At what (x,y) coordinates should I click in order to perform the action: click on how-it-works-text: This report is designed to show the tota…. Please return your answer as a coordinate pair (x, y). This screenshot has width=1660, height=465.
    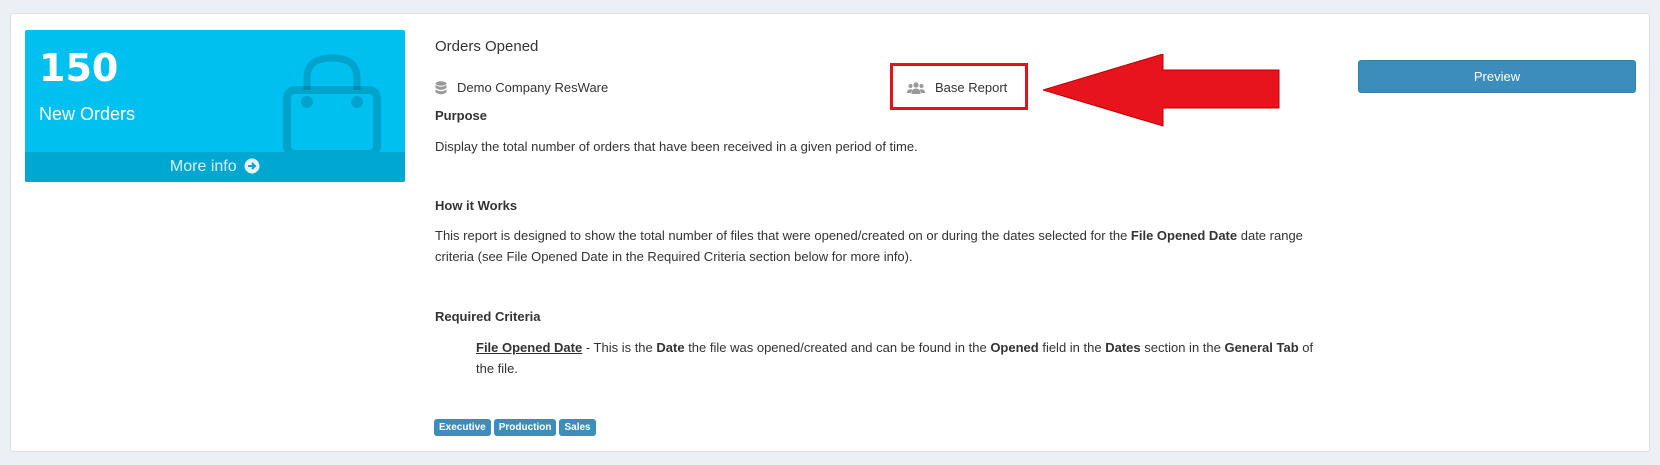
    Looking at the image, I should click on (869, 246).